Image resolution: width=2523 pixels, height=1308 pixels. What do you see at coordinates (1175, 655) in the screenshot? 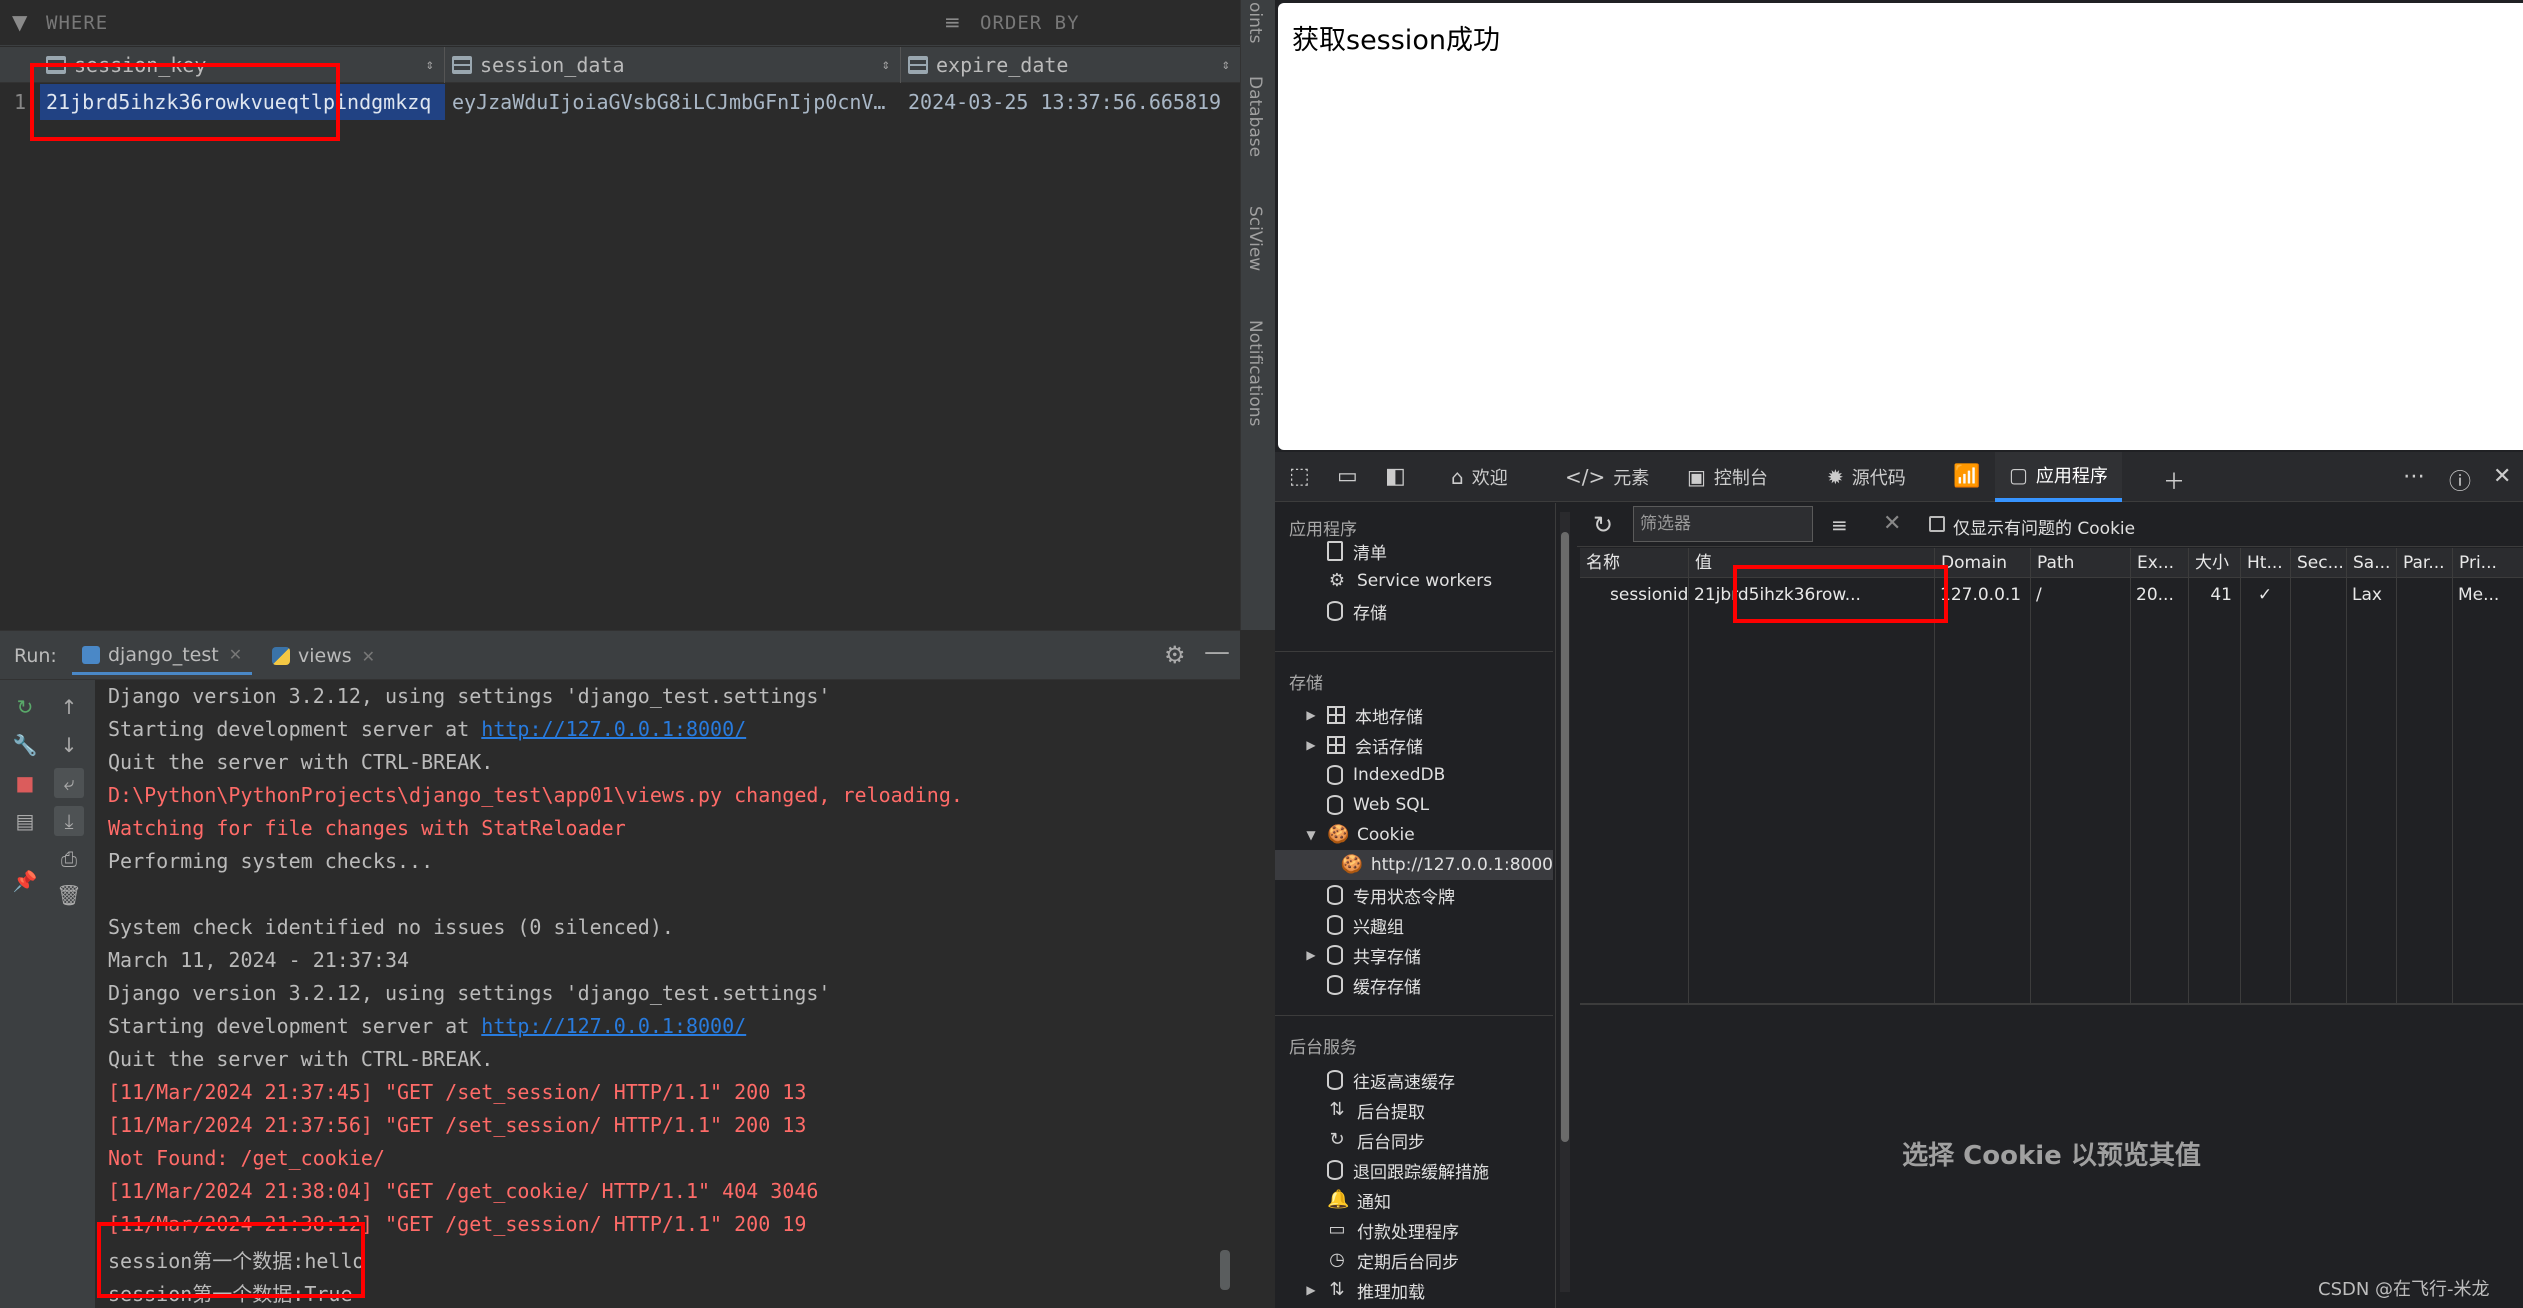
I see `gear-icon: ⚙` at bounding box center [1175, 655].